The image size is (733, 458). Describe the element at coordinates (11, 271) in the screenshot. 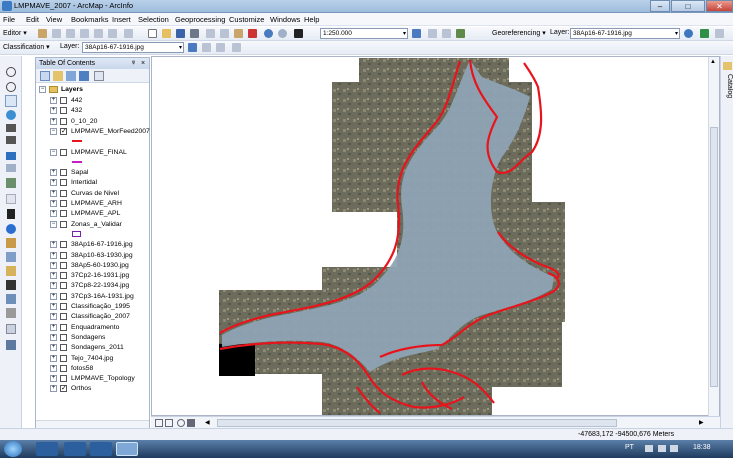

I see `measure-icon` at that location.